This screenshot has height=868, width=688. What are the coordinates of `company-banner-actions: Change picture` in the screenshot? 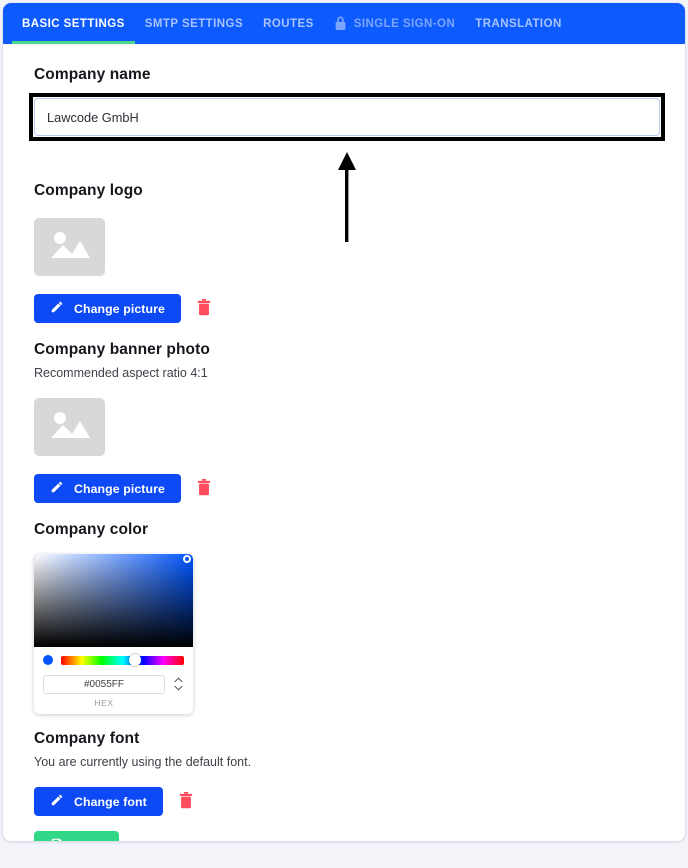 It's located at (344, 488).